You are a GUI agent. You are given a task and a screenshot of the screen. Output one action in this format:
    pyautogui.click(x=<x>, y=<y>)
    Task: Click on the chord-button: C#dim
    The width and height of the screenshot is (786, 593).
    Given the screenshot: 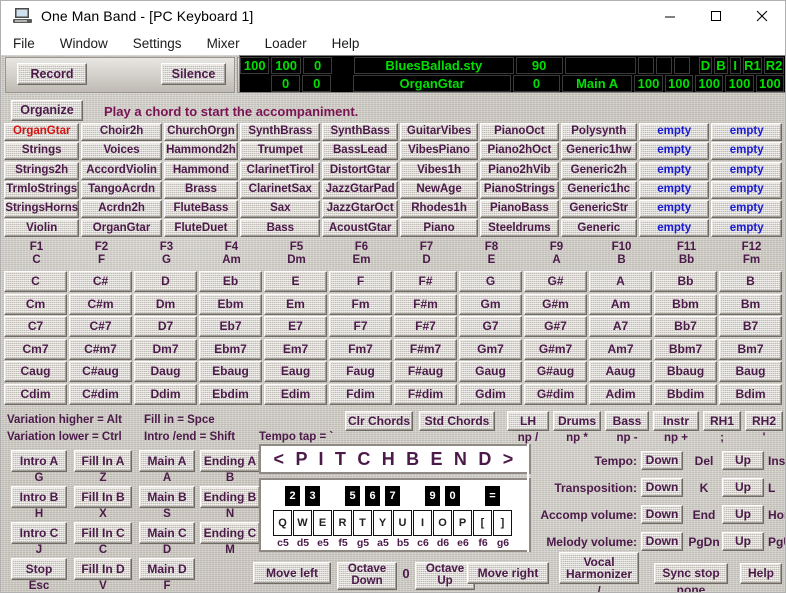 What is the action you would take?
    pyautogui.click(x=100, y=394)
    